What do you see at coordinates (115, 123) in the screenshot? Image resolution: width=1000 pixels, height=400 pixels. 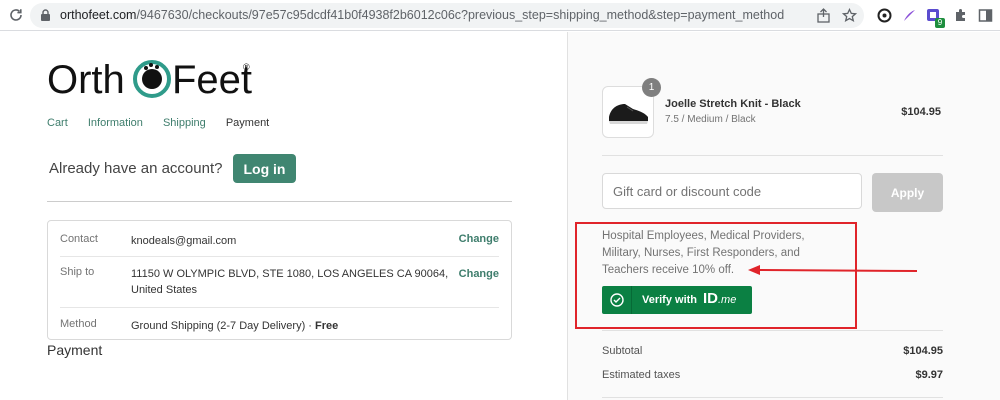 I see `breadcrumb-information: Information` at bounding box center [115, 123].